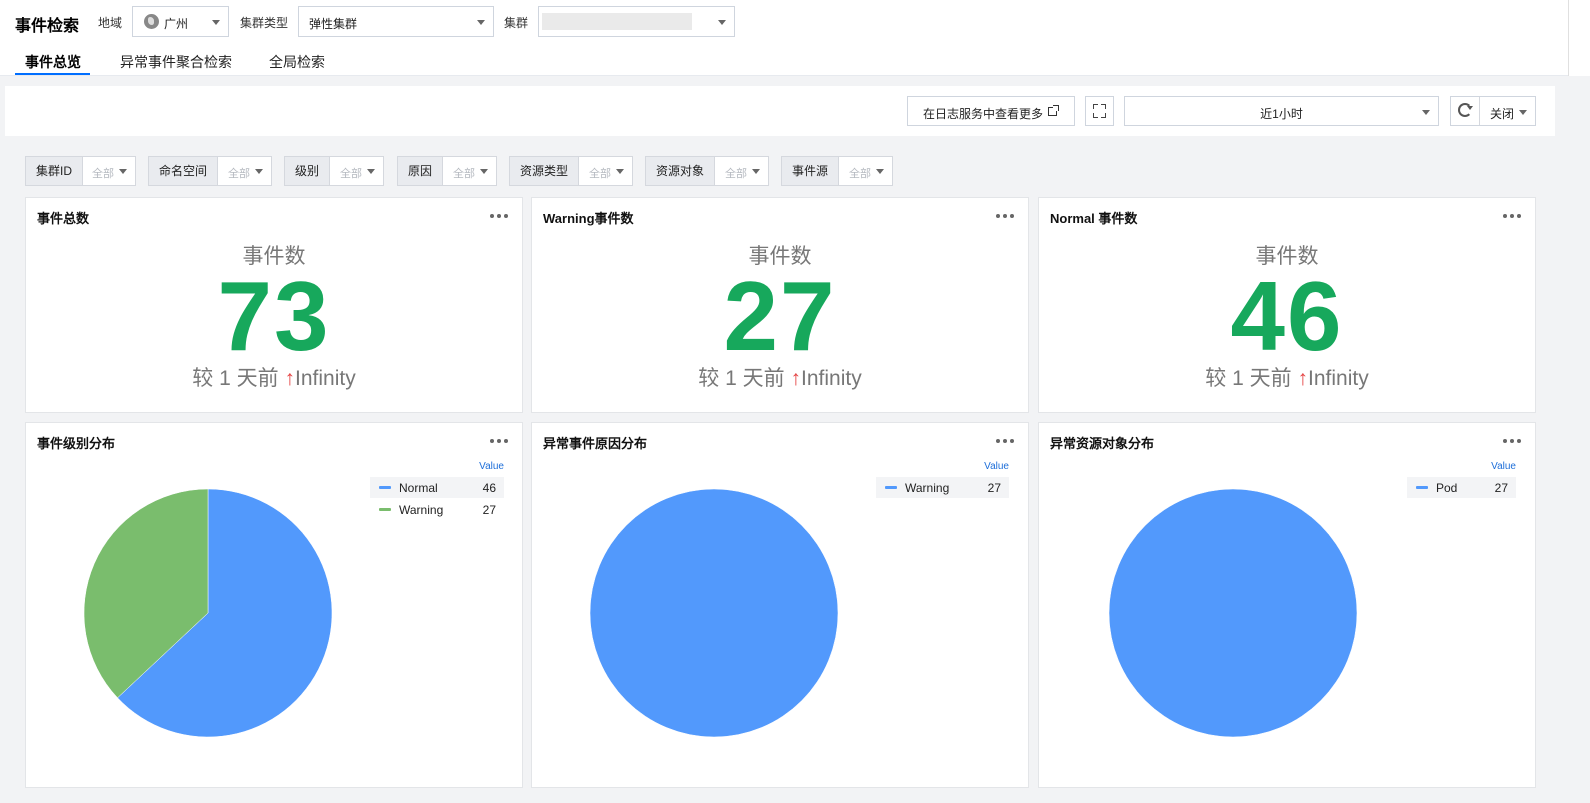 This screenshot has height=803, width=1590. I want to click on time-range-value: 近1小时, so click(1281, 114).